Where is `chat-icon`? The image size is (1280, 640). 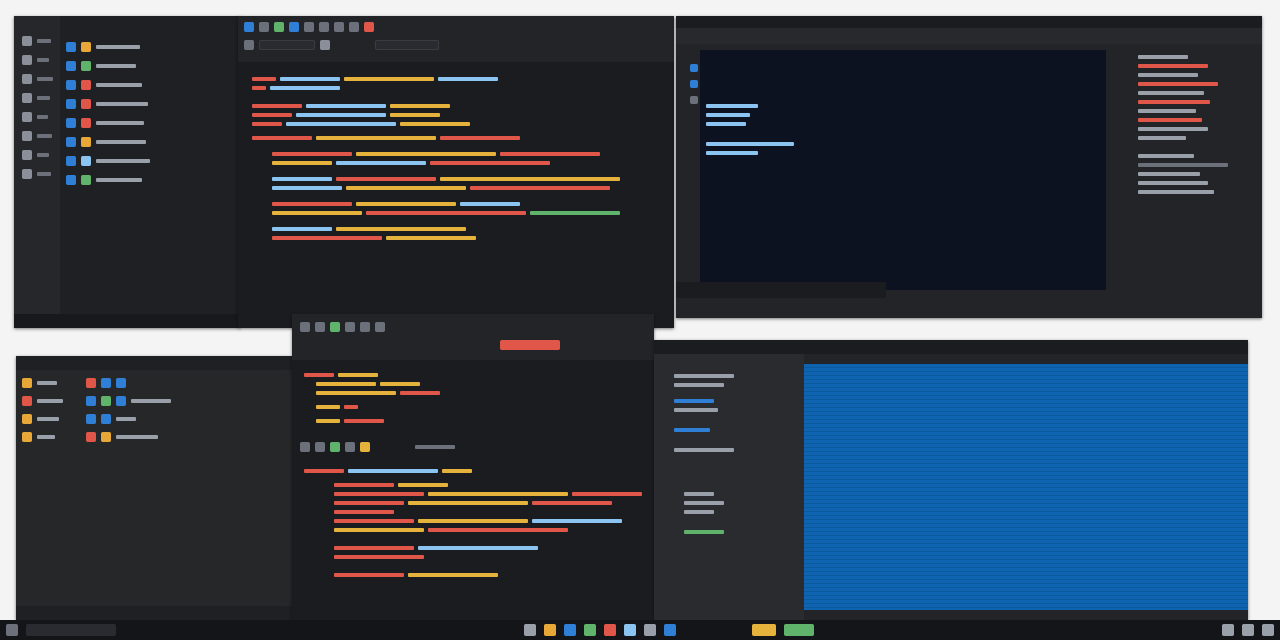
chat-icon is located at coordinates (799, 630).